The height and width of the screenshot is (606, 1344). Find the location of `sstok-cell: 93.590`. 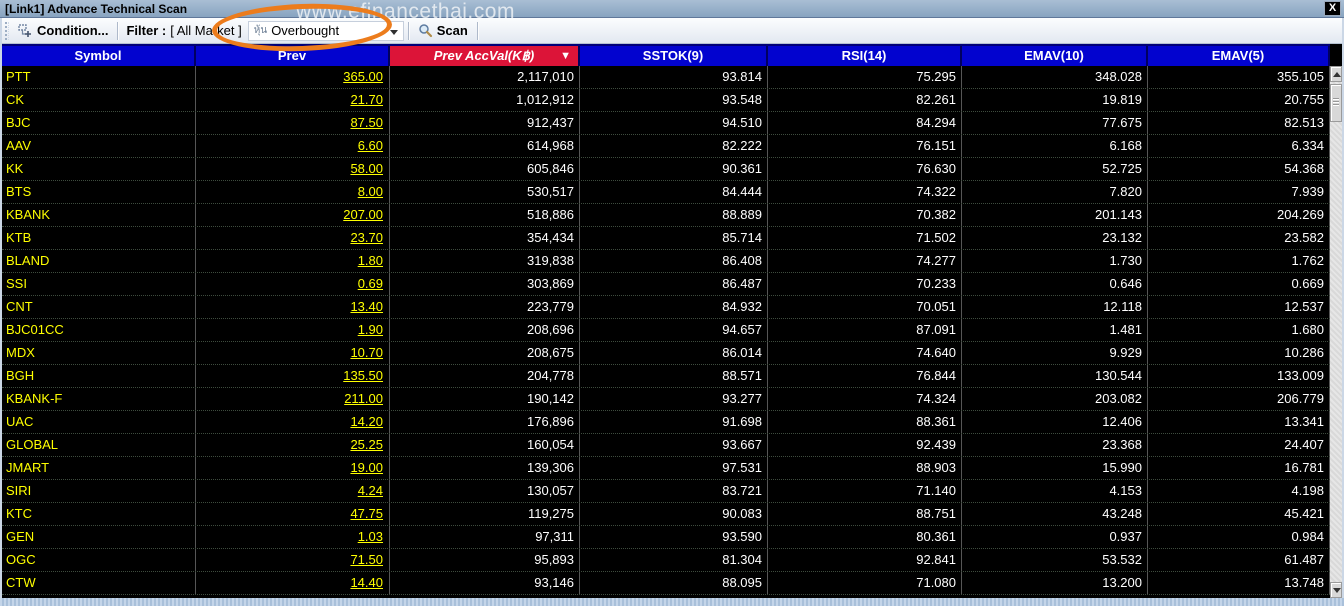

sstok-cell: 93.590 is located at coordinates (674, 537).